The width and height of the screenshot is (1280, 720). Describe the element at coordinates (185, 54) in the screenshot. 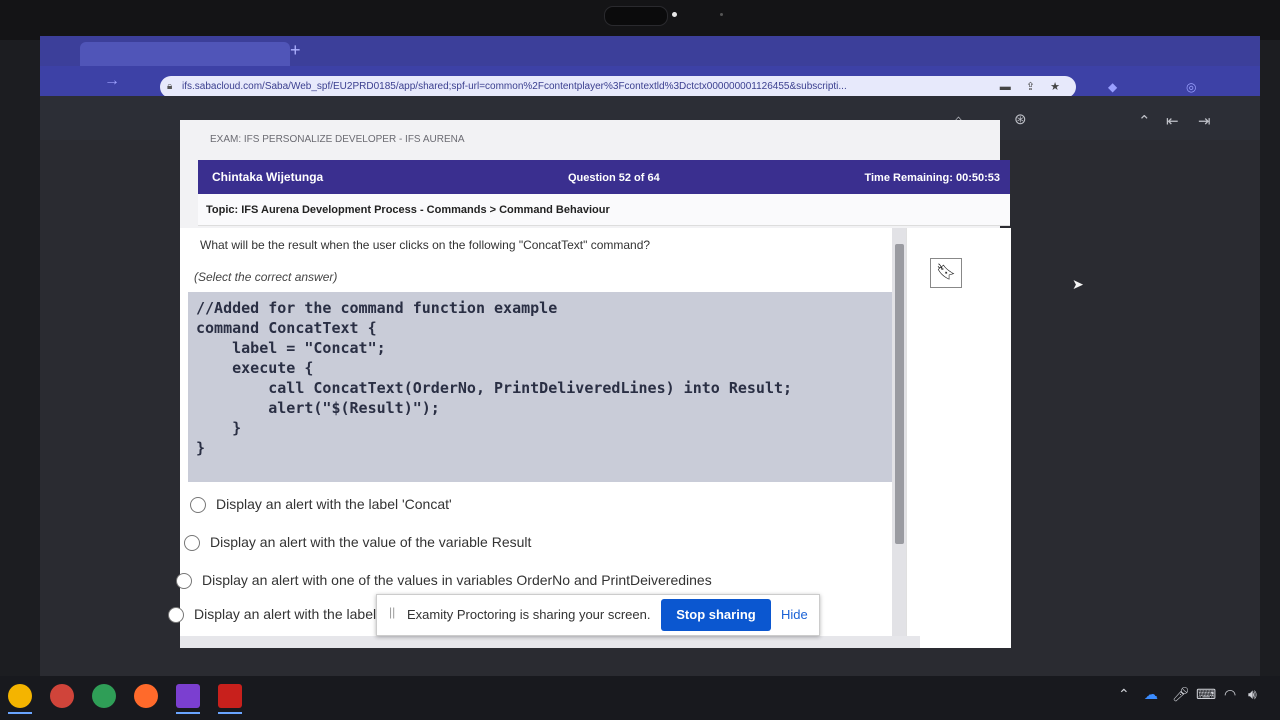

I see `browser-tab` at that location.